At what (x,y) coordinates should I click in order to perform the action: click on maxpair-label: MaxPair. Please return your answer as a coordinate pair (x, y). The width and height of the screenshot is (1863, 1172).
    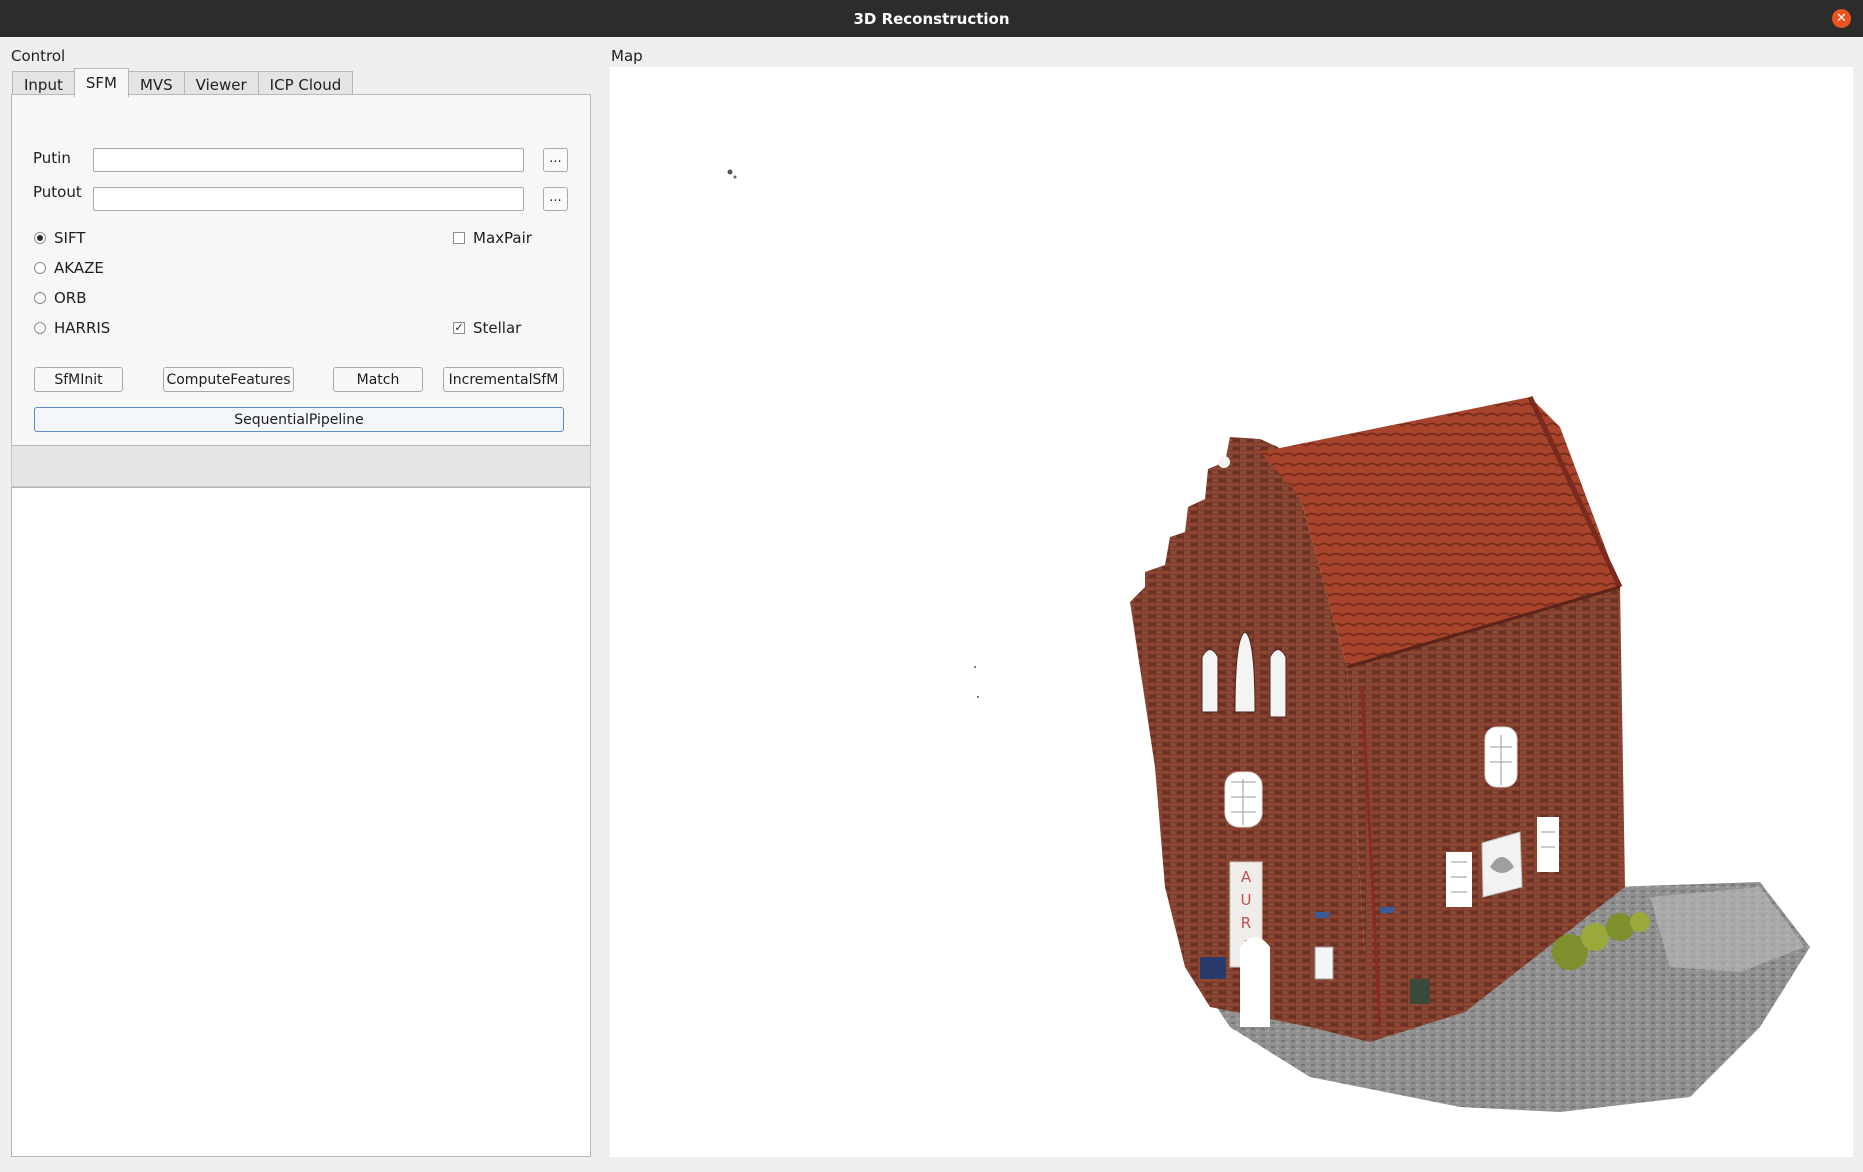
    Looking at the image, I should click on (502, 238).